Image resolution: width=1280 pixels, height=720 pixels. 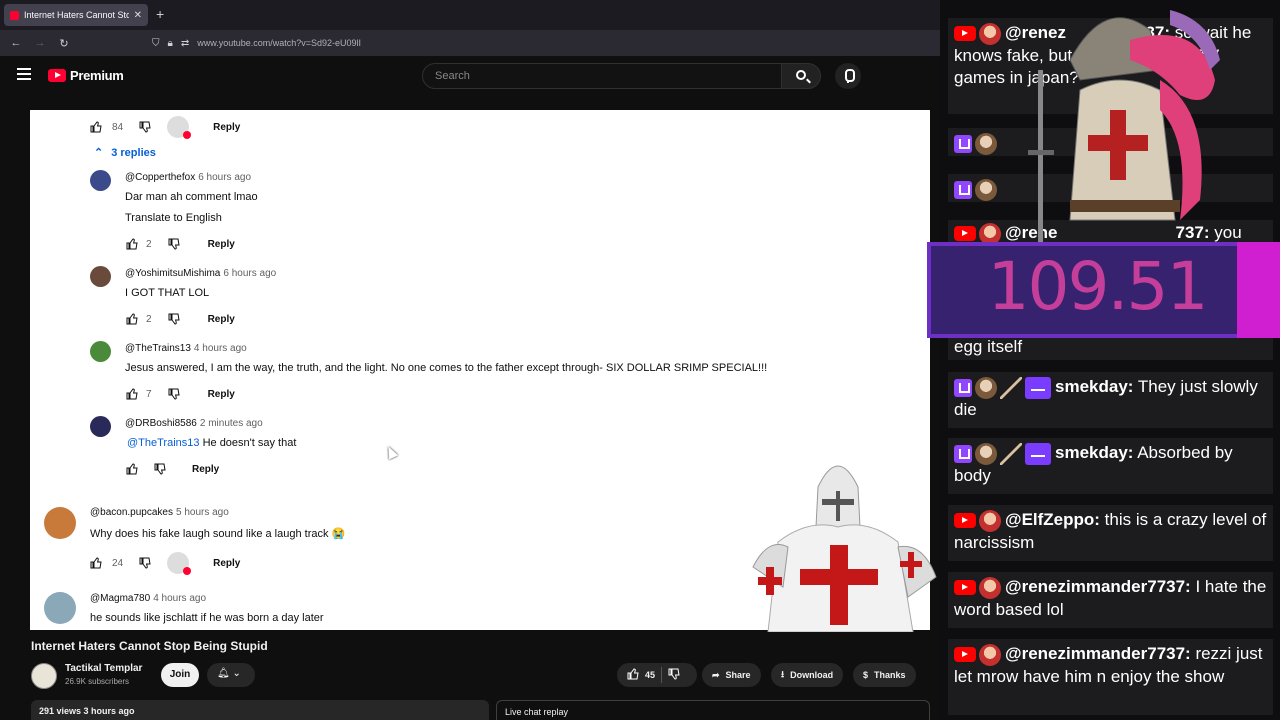 What do you see at coordinates (149, 646) in the screenshot?
I see `video-title: Internet Haters Cannot Stop Being Stupid` at bounding box center [149, 646].